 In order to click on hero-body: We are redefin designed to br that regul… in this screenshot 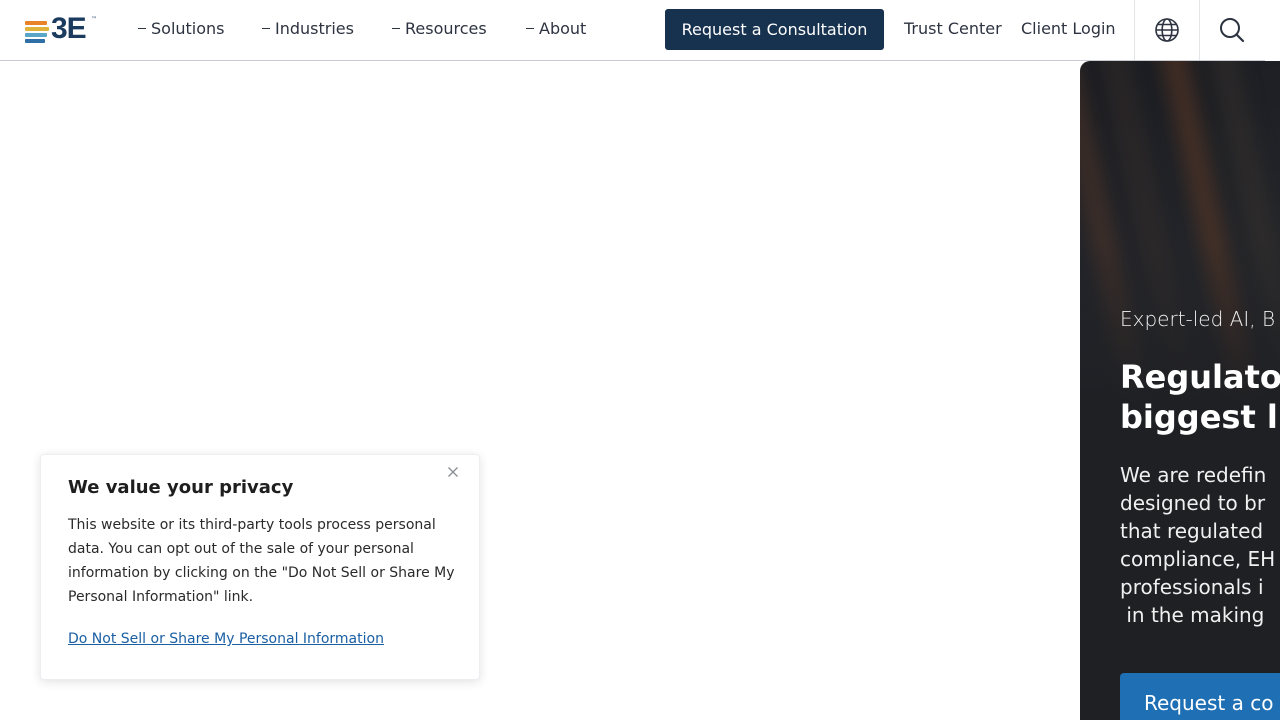, I will do `click(1197, 545)`.